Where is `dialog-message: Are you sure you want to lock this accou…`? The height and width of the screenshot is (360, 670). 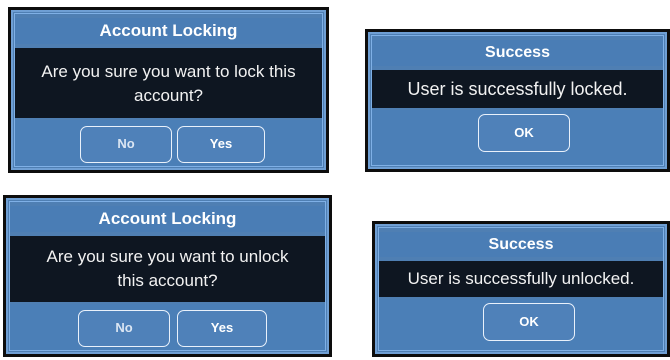
dialog-message: Are you sure you want to lock this accou… is located at coordinates (168, 83).